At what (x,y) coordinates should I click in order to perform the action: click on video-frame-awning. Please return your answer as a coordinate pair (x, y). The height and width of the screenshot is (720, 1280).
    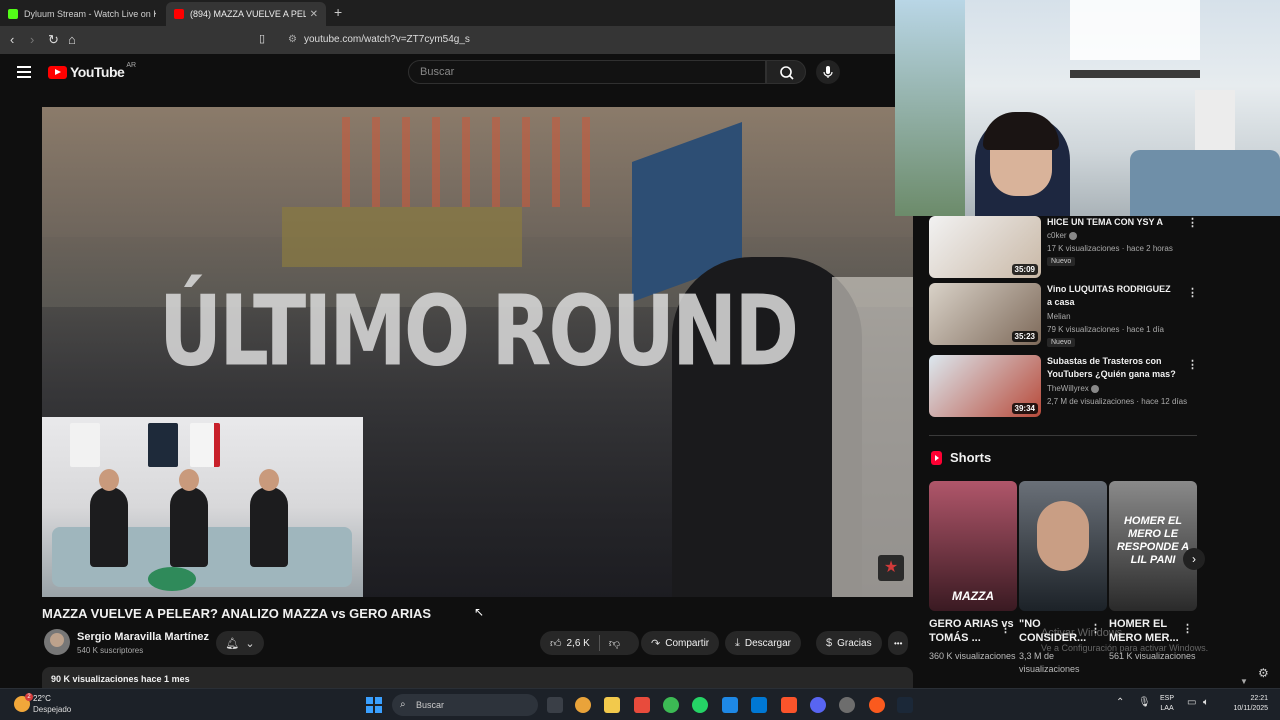
    Looking at the image, I should click on (402, 237).